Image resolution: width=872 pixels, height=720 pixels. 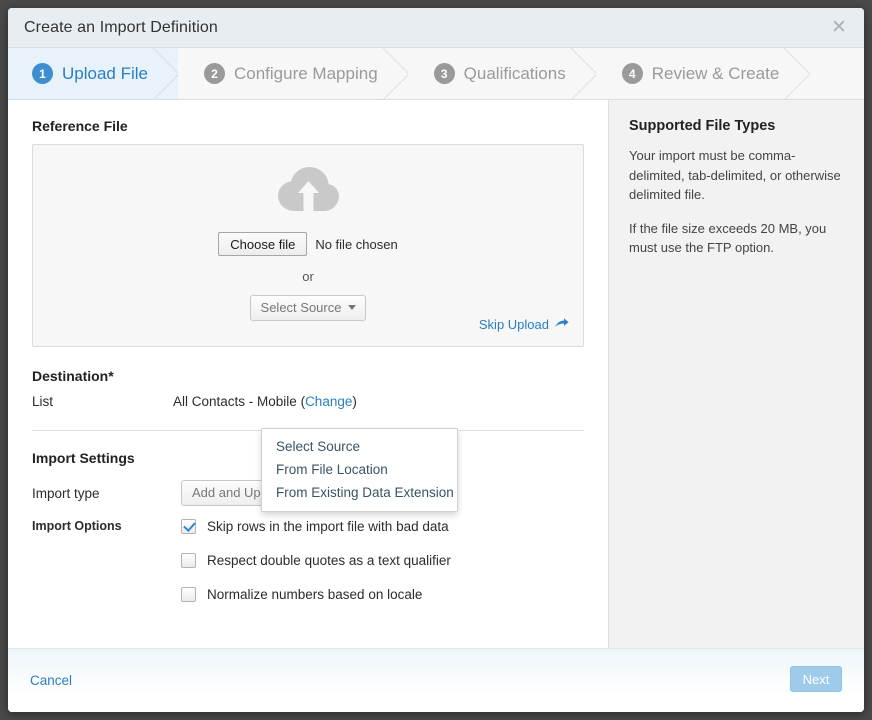 What do you see at coordinates (354, 401) in the screenshot?
I see `paren-close: )` at bounding box center [354, 401].